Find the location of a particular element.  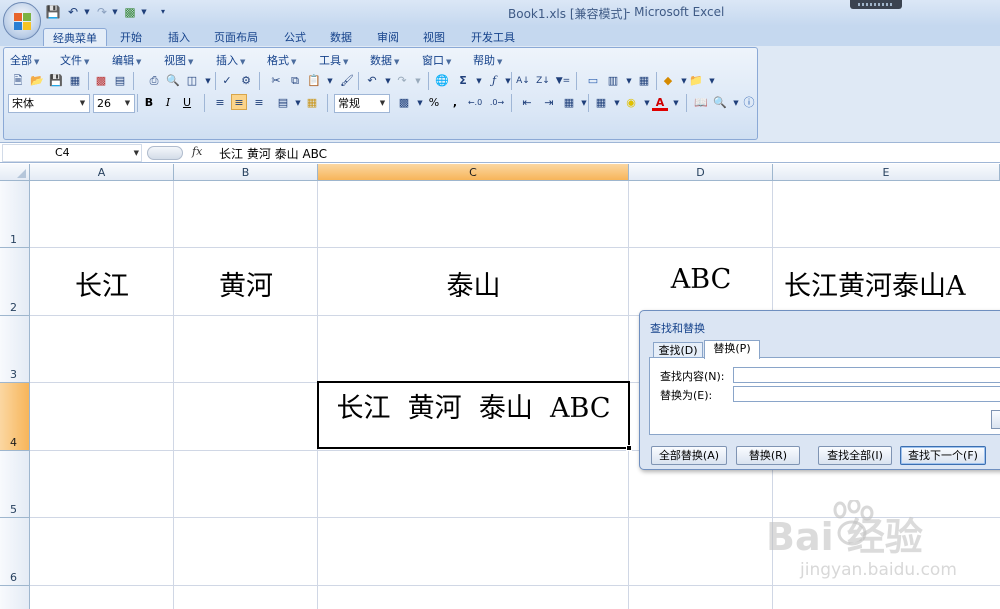

open-icon: 📂 is located at coordinates (37, 81).